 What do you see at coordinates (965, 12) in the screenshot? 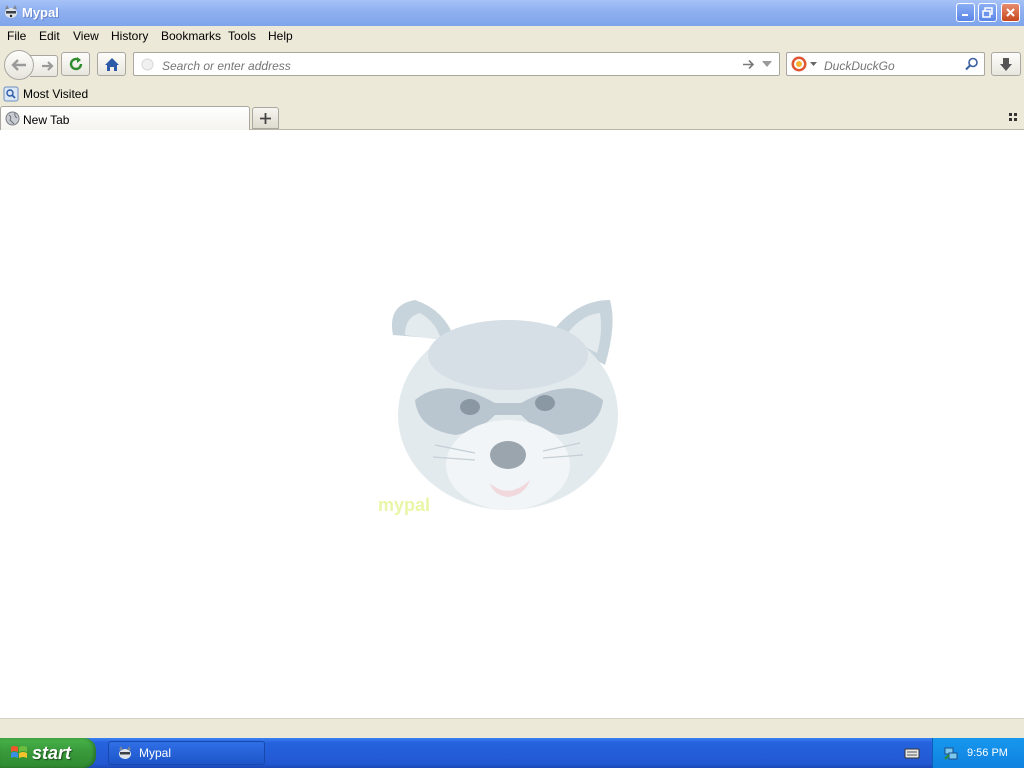
I see `minimize-button` at bounding box center [965, 12].